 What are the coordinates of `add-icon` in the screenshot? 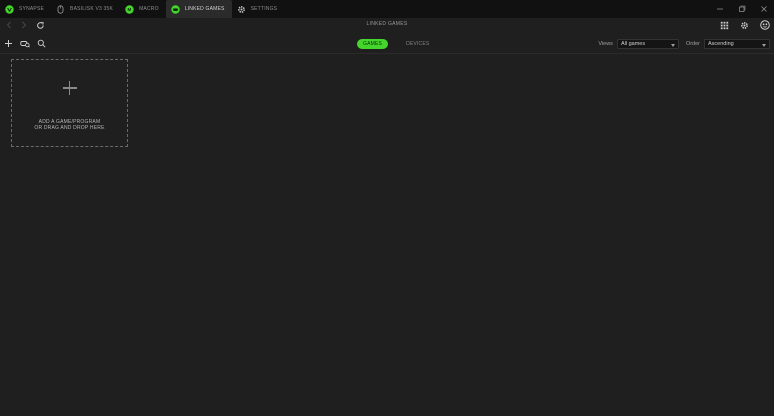 It's located at (8, 44).